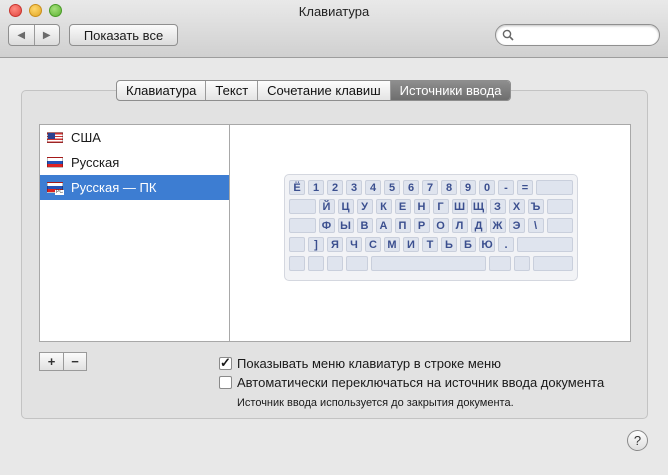 Image resolution: width=668 pixels, height=475 pixels. I want to click on key: 0, so click(487, 187).